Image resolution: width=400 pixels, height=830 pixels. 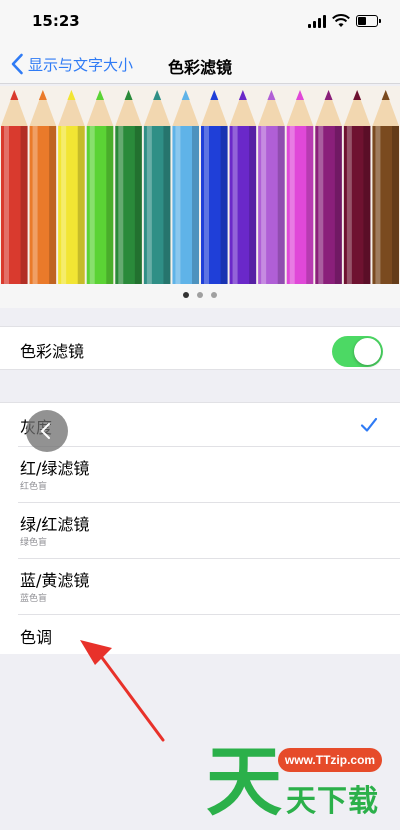 What do you see at coordinates (362, 21) in the screenshot?
I see `battery-fill` at bounding box center [362, 21].